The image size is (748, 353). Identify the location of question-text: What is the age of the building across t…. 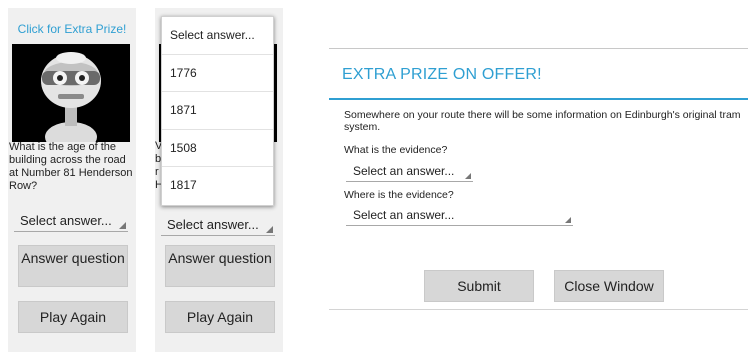
(71, 166).